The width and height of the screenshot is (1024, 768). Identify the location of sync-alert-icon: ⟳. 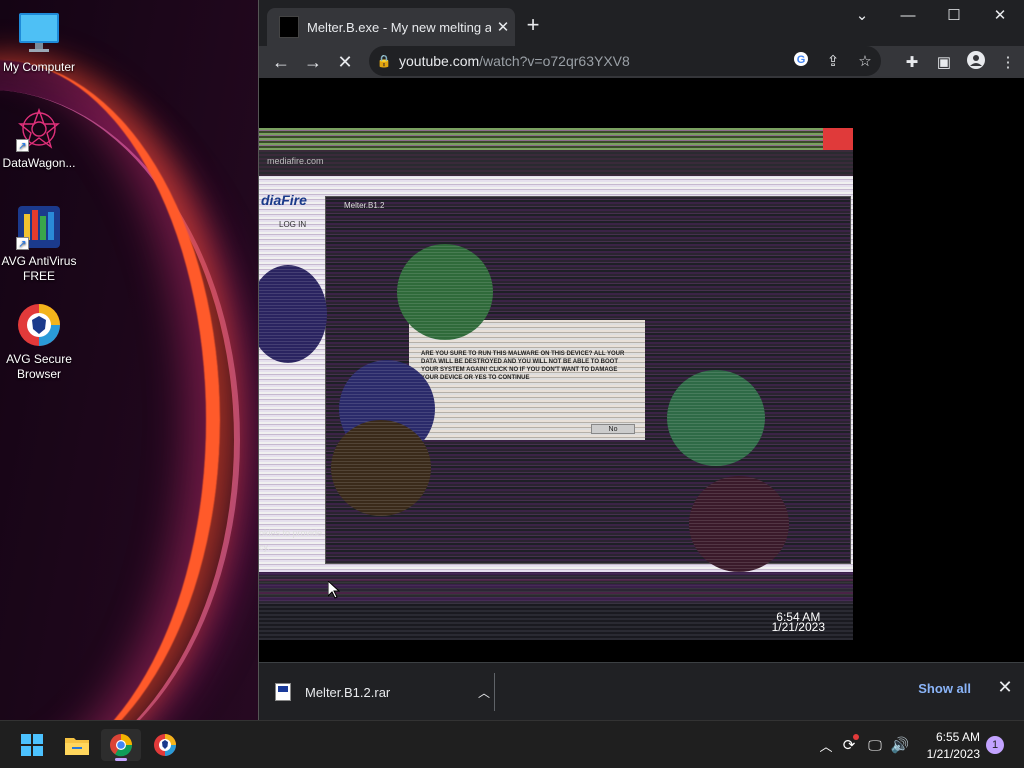
(849, 744).